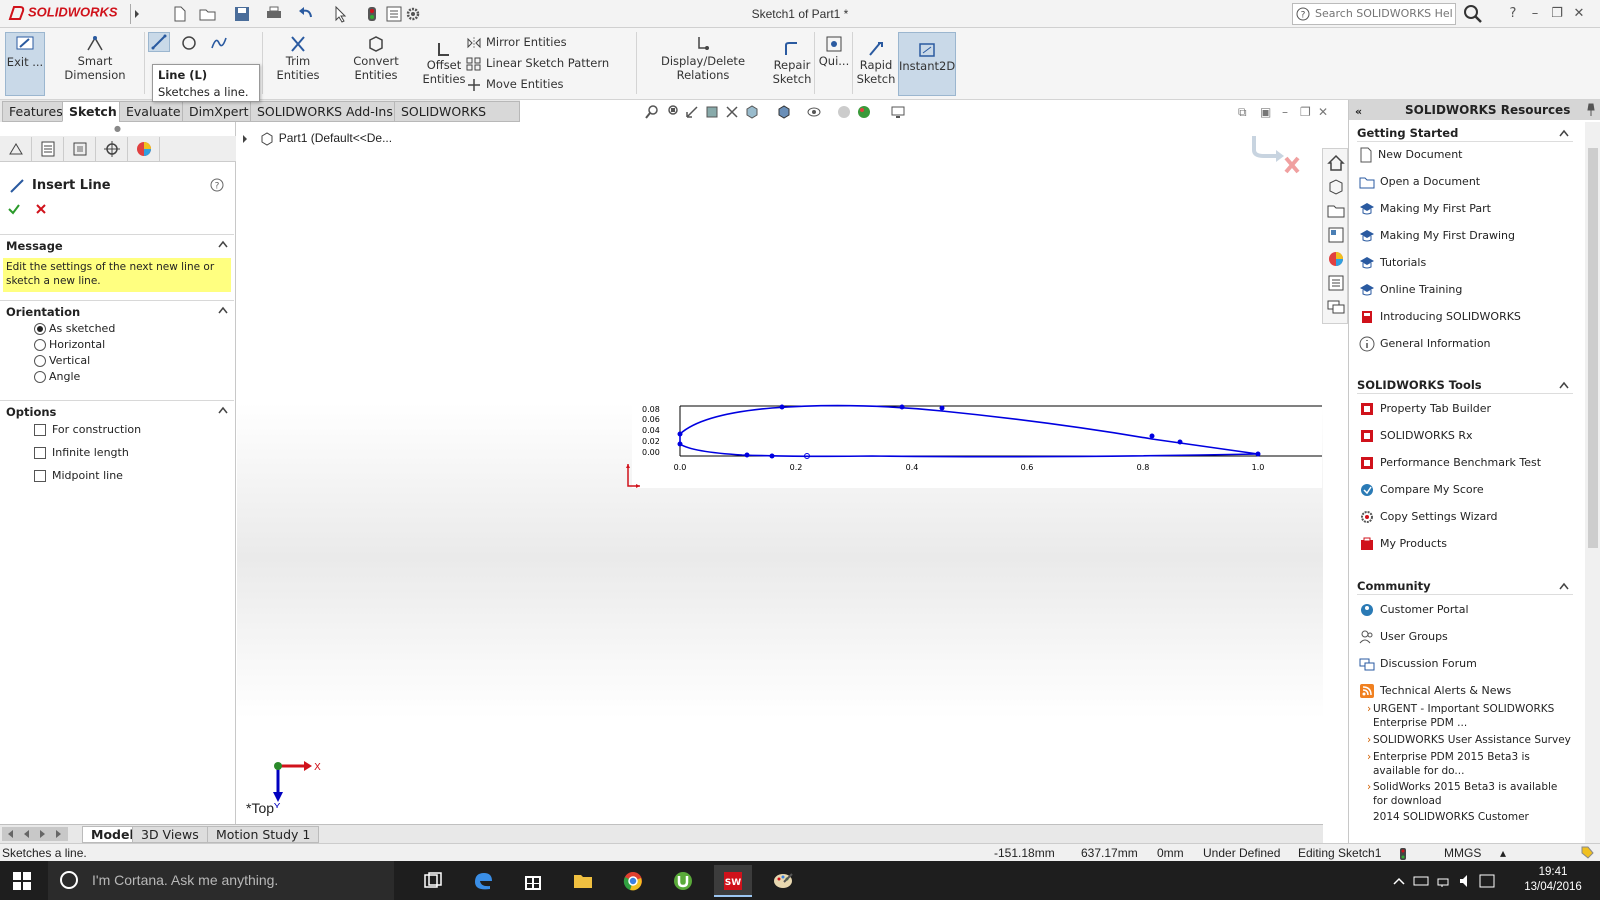  I want to click on mirror-entities-button: Mirror Entities, so click(516, 42).